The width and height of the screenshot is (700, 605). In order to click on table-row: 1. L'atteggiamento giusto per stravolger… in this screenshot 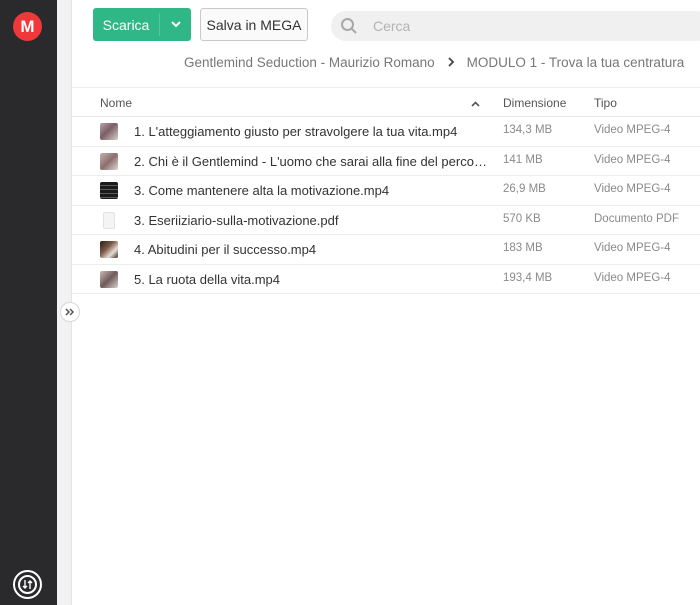, I will do `click(386, 132)`.